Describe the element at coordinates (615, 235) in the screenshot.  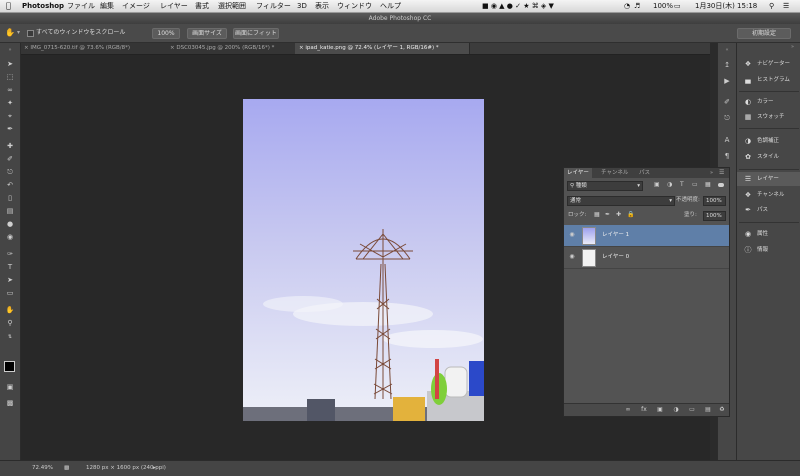
I see `layer-name: レイヤー 1` at that location.